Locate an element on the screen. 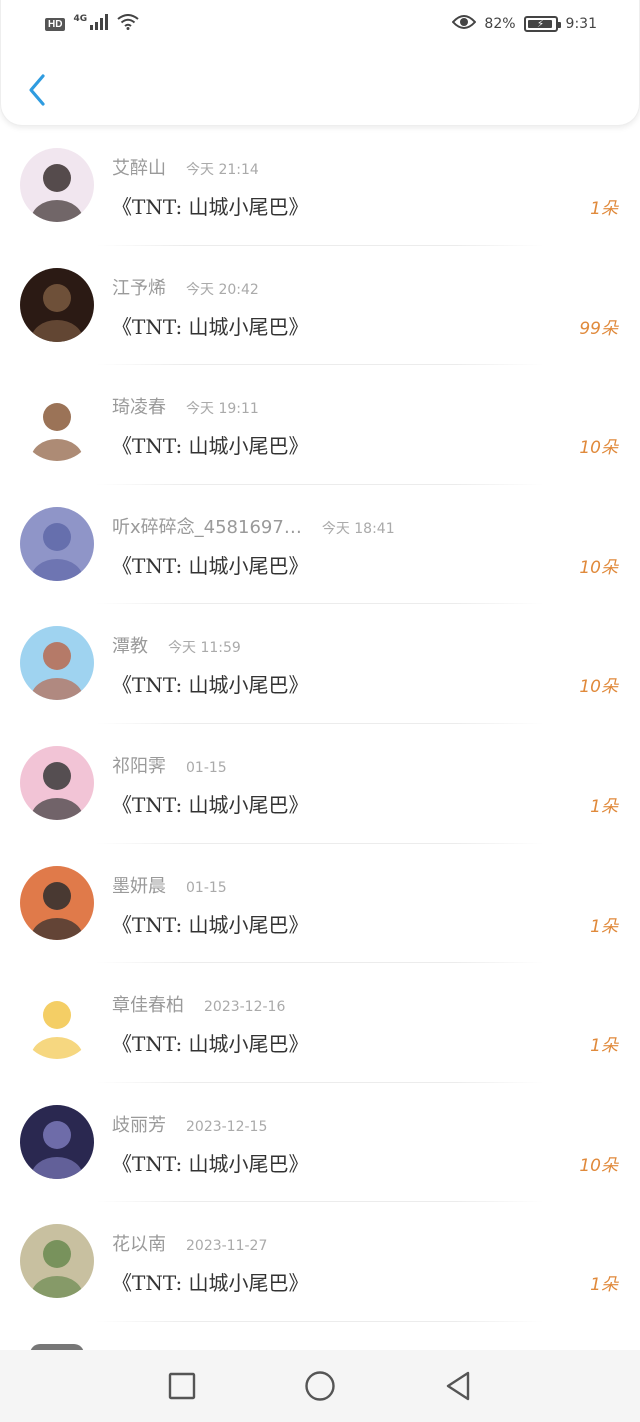 The height and width of the screenshot is (1422, 640). sender-meta: 祁阳霁 01-15 is located at coordinates (169, 765).